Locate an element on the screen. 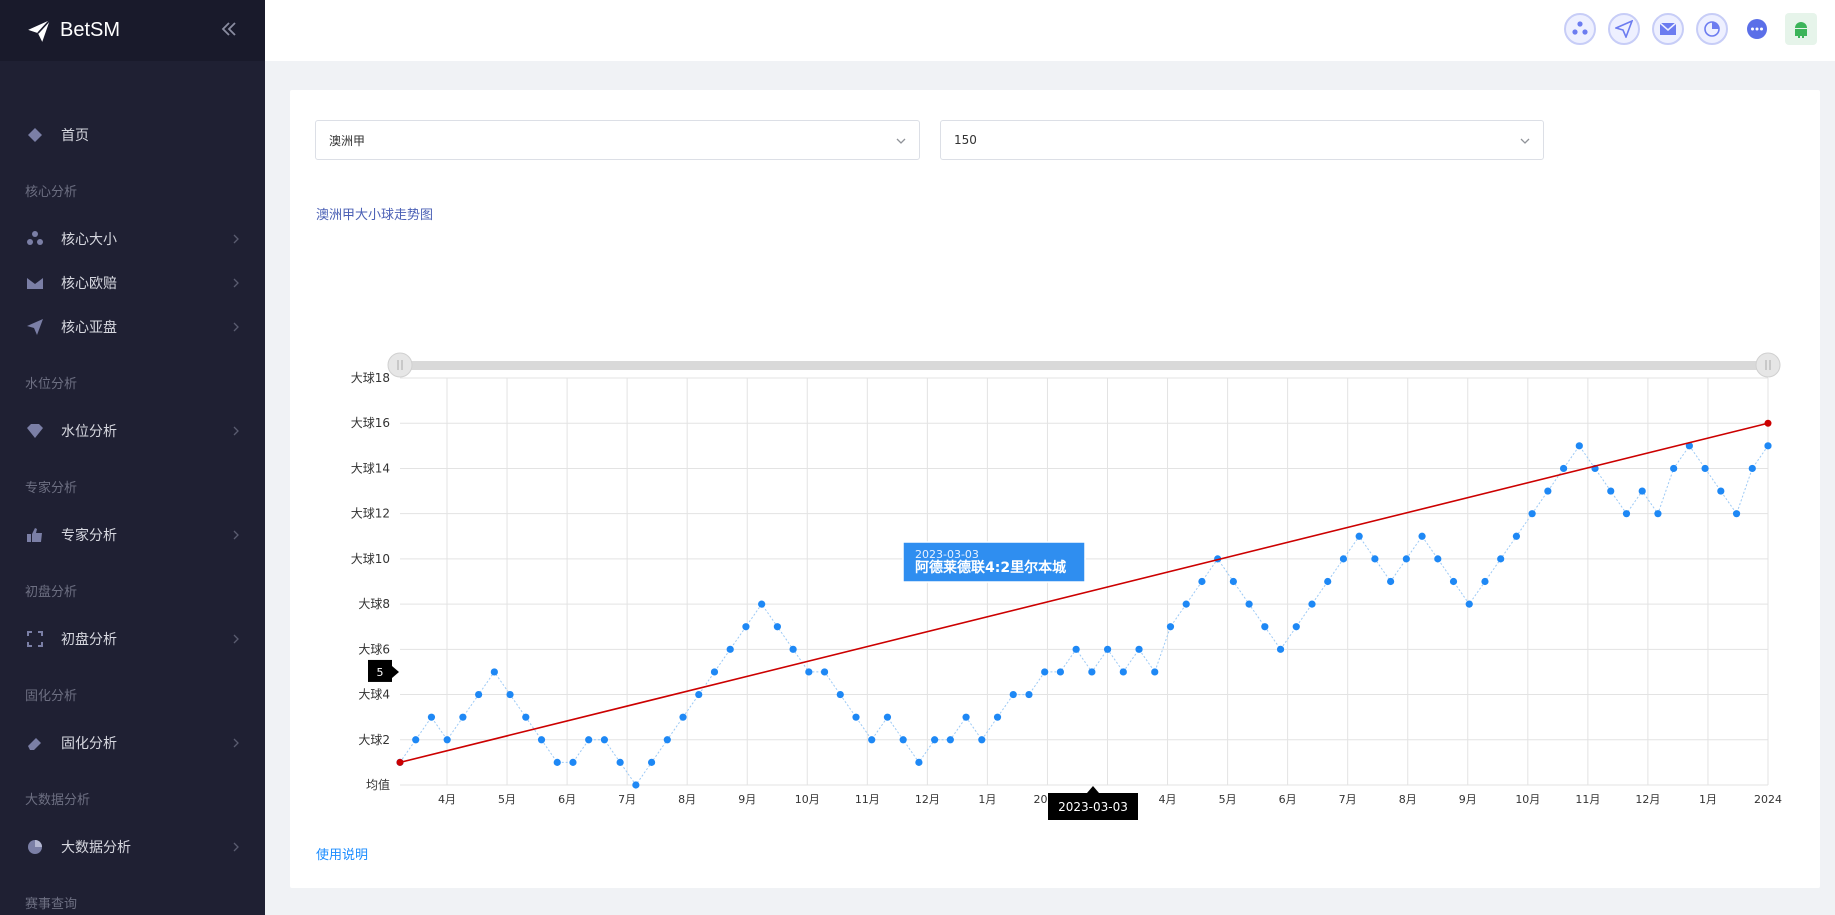 Image resolution: width=1835 pixels, height=915 pixels. y-tick-label: 大球6 is located at coordinates (374, 649).